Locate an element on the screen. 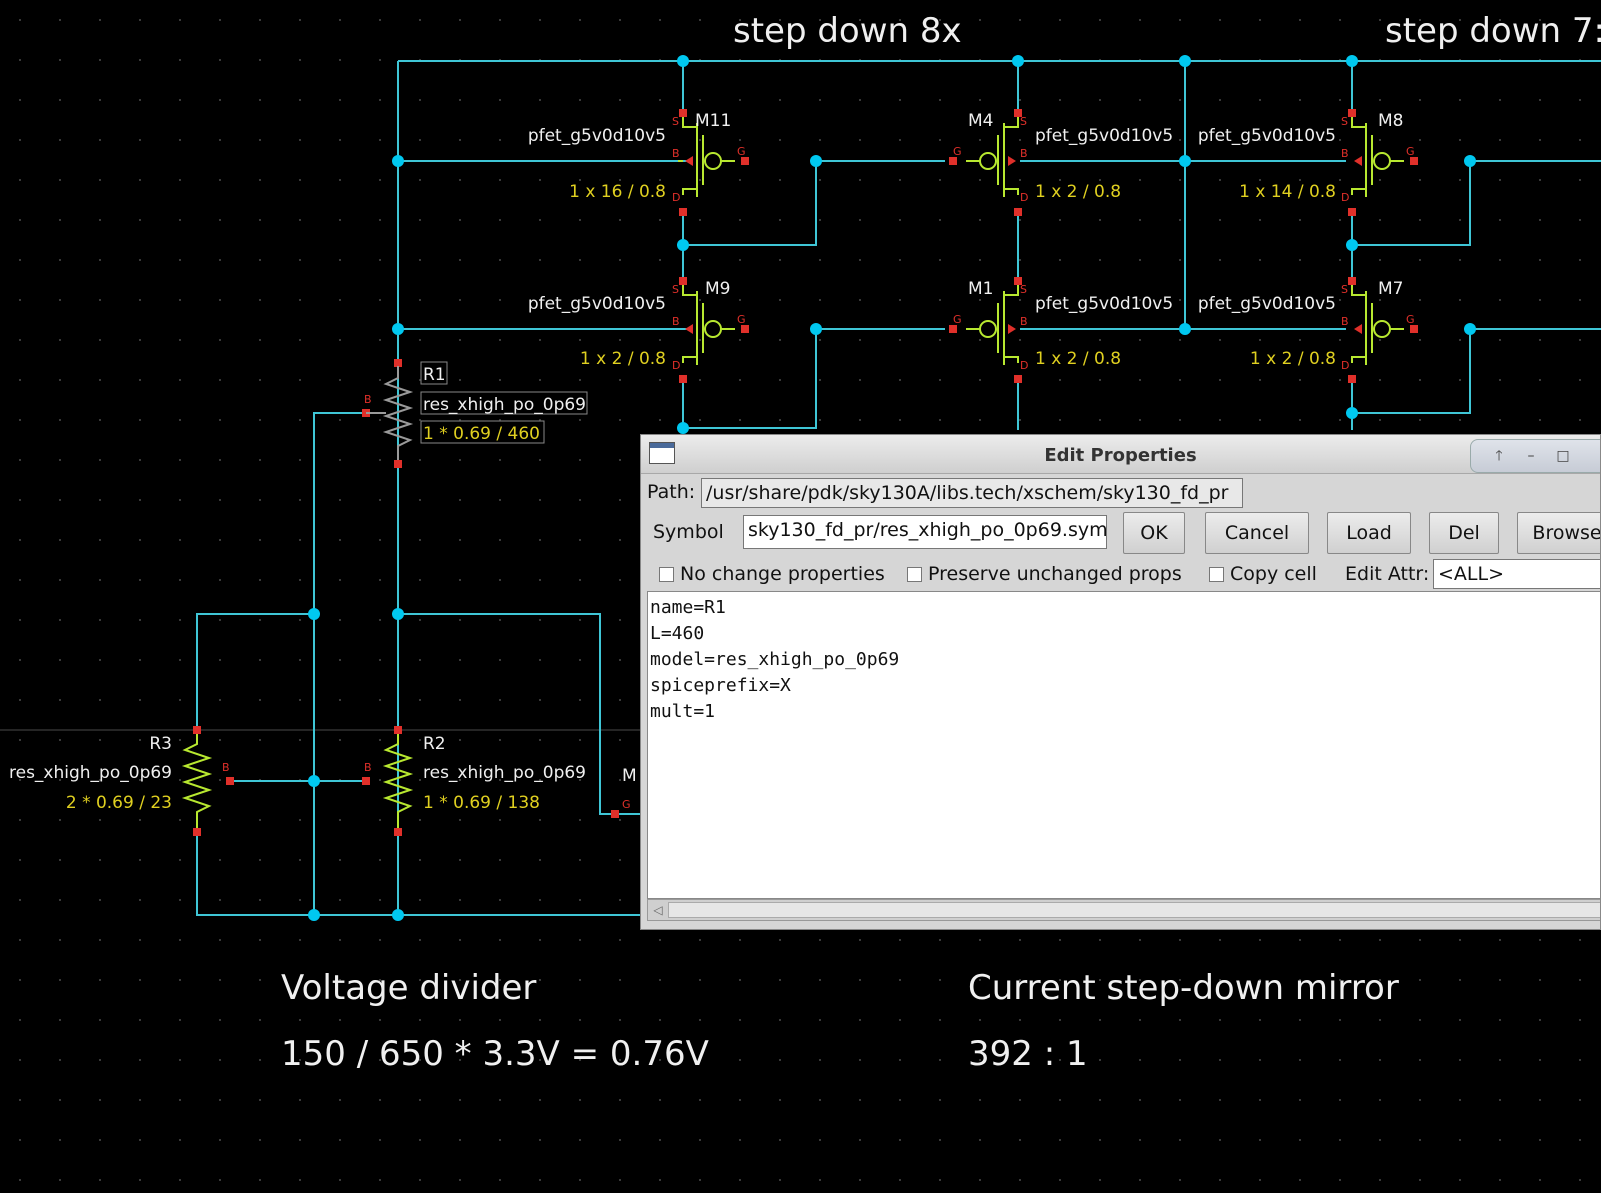 The width and height of the screenshot is (1601, 1193). window-controls: 🡑 – □ is located at coordinates (1535, 456).